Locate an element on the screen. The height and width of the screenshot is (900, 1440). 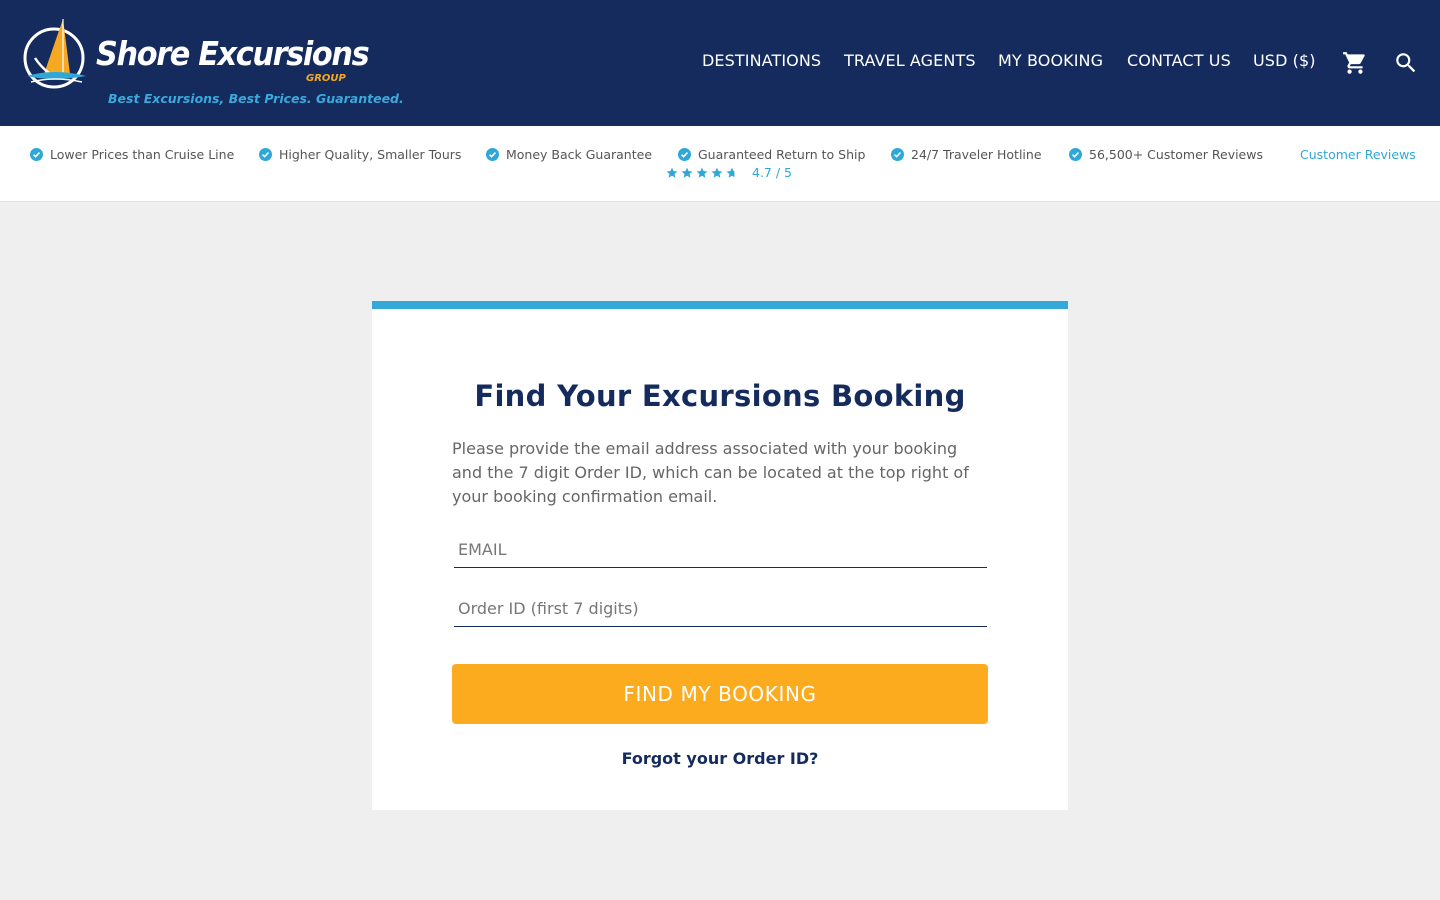
trust-item: 24/7 Traveler Hotline is located at coordinates (966, 154).